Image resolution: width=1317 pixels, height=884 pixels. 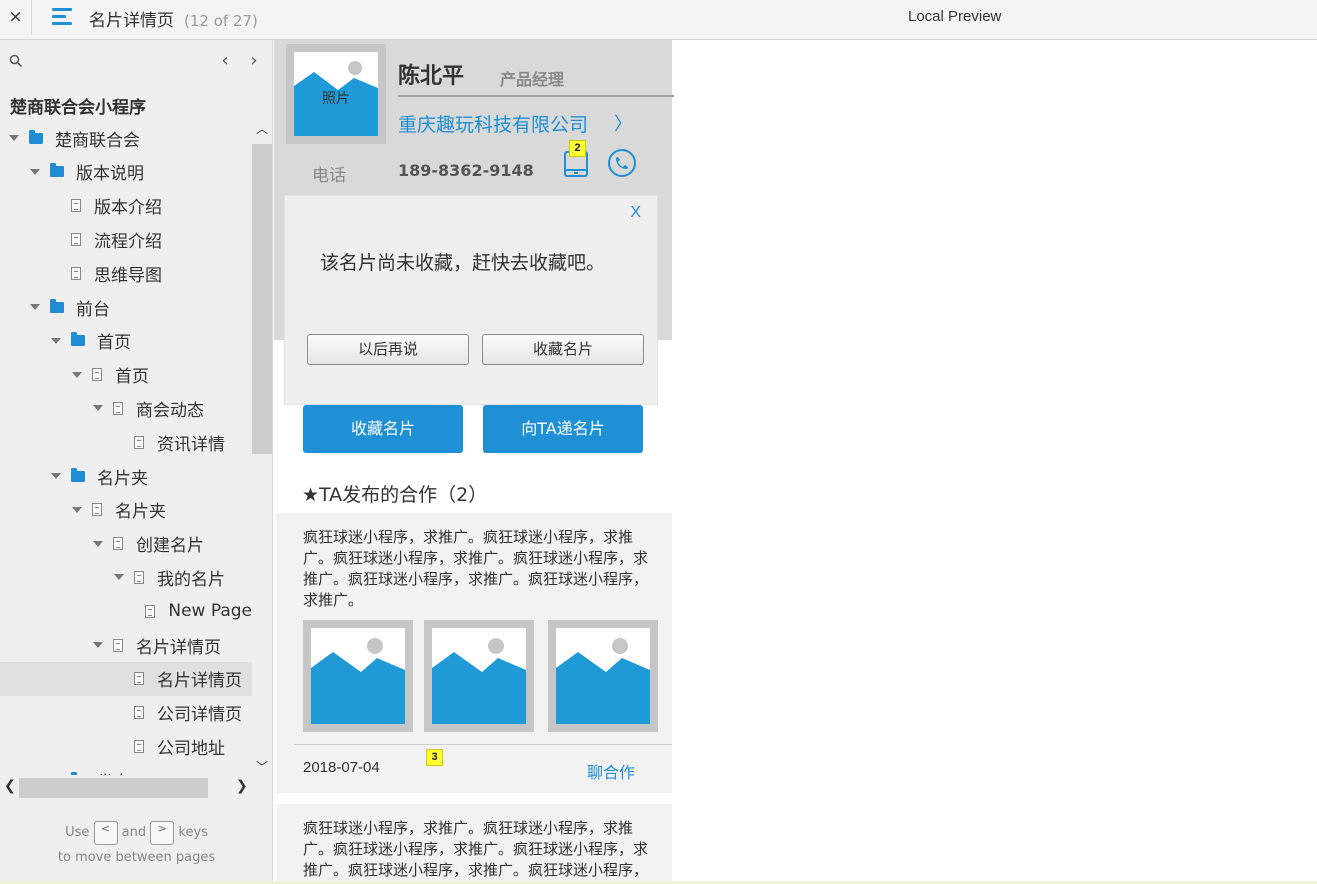 I want to click on tree-item-label: 公司详情页, so click(x=199, y=715).